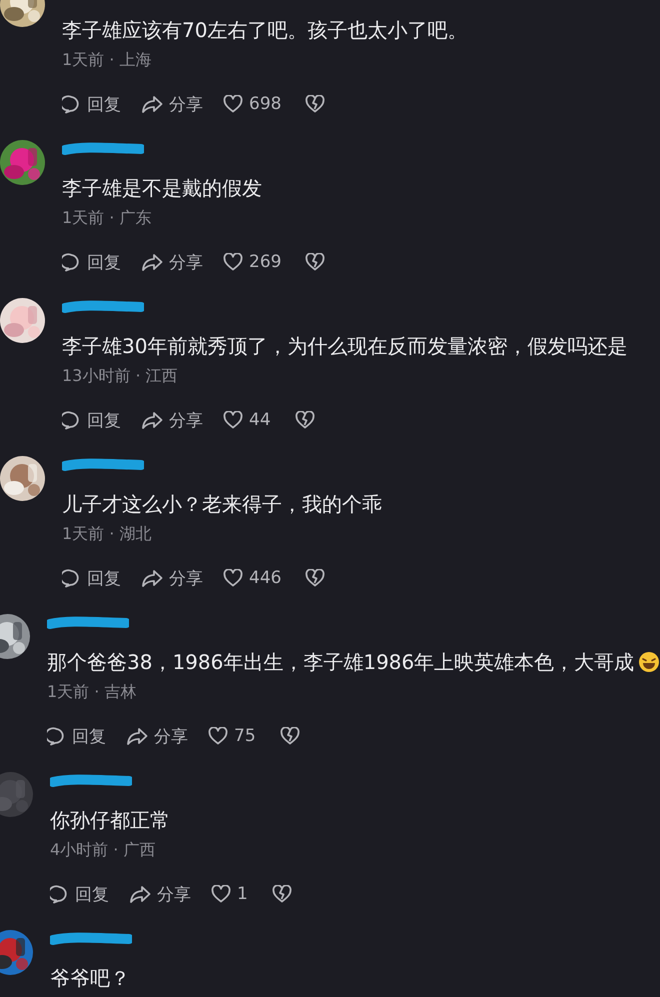  I want to click on comment-meta: 1天前 · 广东, so click(107, 218).